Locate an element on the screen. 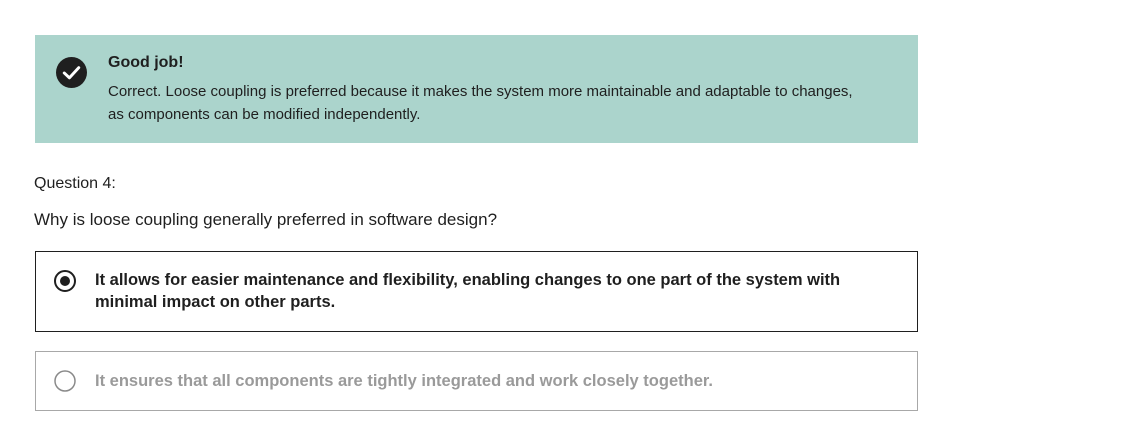 The height and width of the screenshot is (445, 1125). feedback-title: Good job! is located at coordinates (146, 62).